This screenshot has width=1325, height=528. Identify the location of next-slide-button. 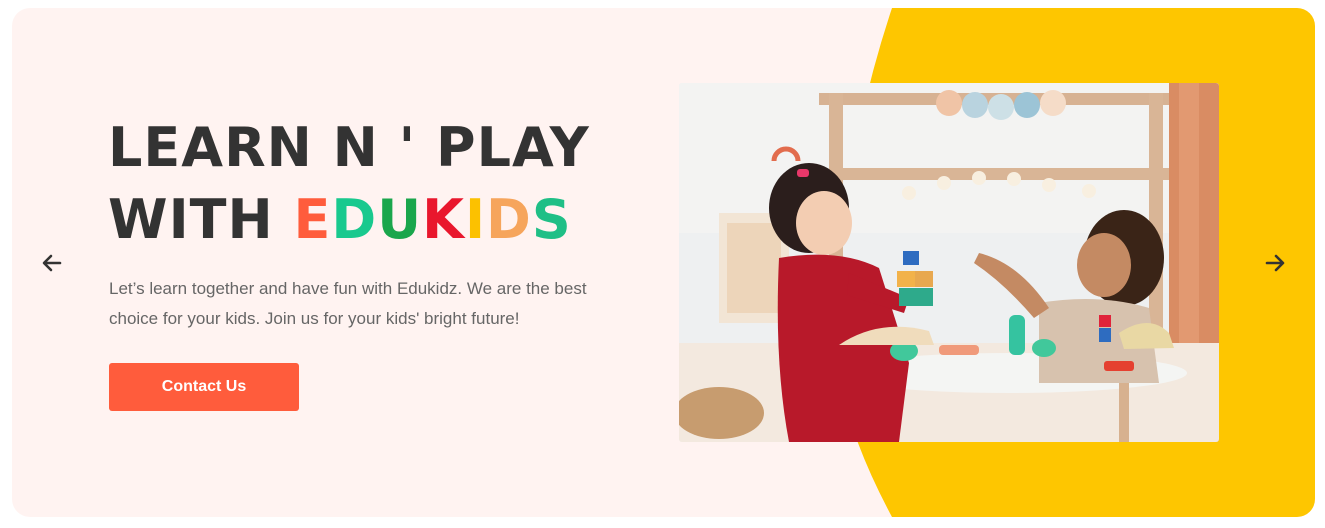
(1275, 263).